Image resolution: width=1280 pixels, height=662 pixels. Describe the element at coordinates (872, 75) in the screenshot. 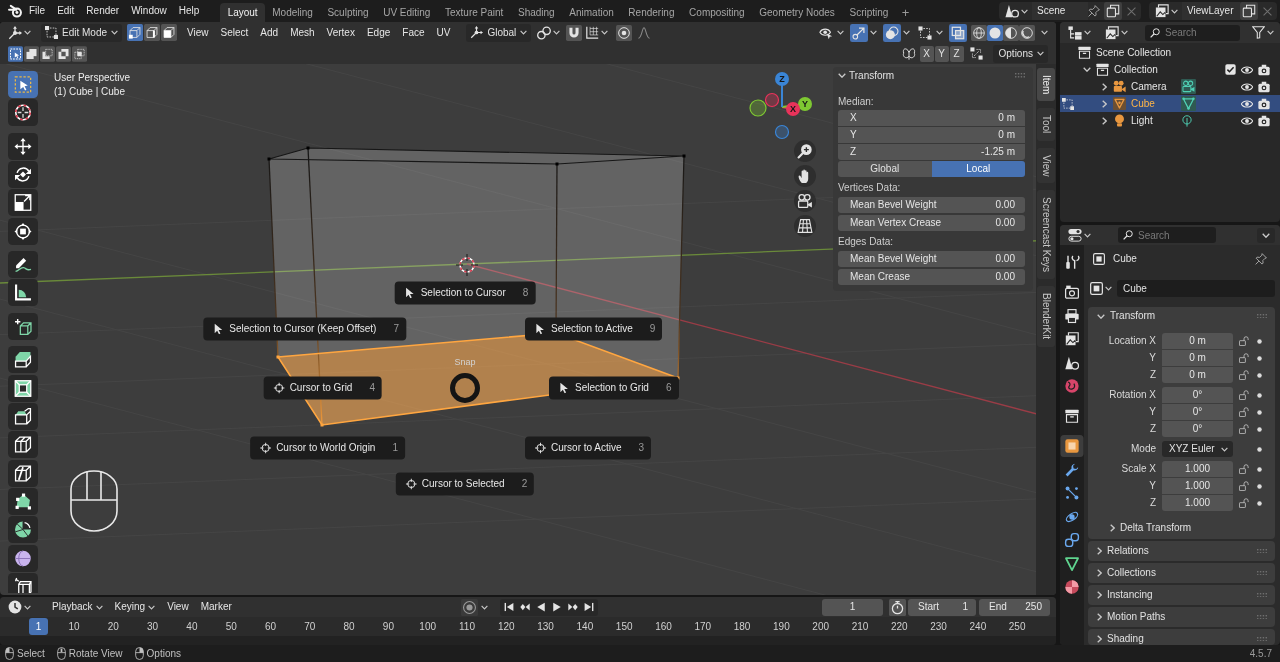

I see `panel-title: Transform` at that location.